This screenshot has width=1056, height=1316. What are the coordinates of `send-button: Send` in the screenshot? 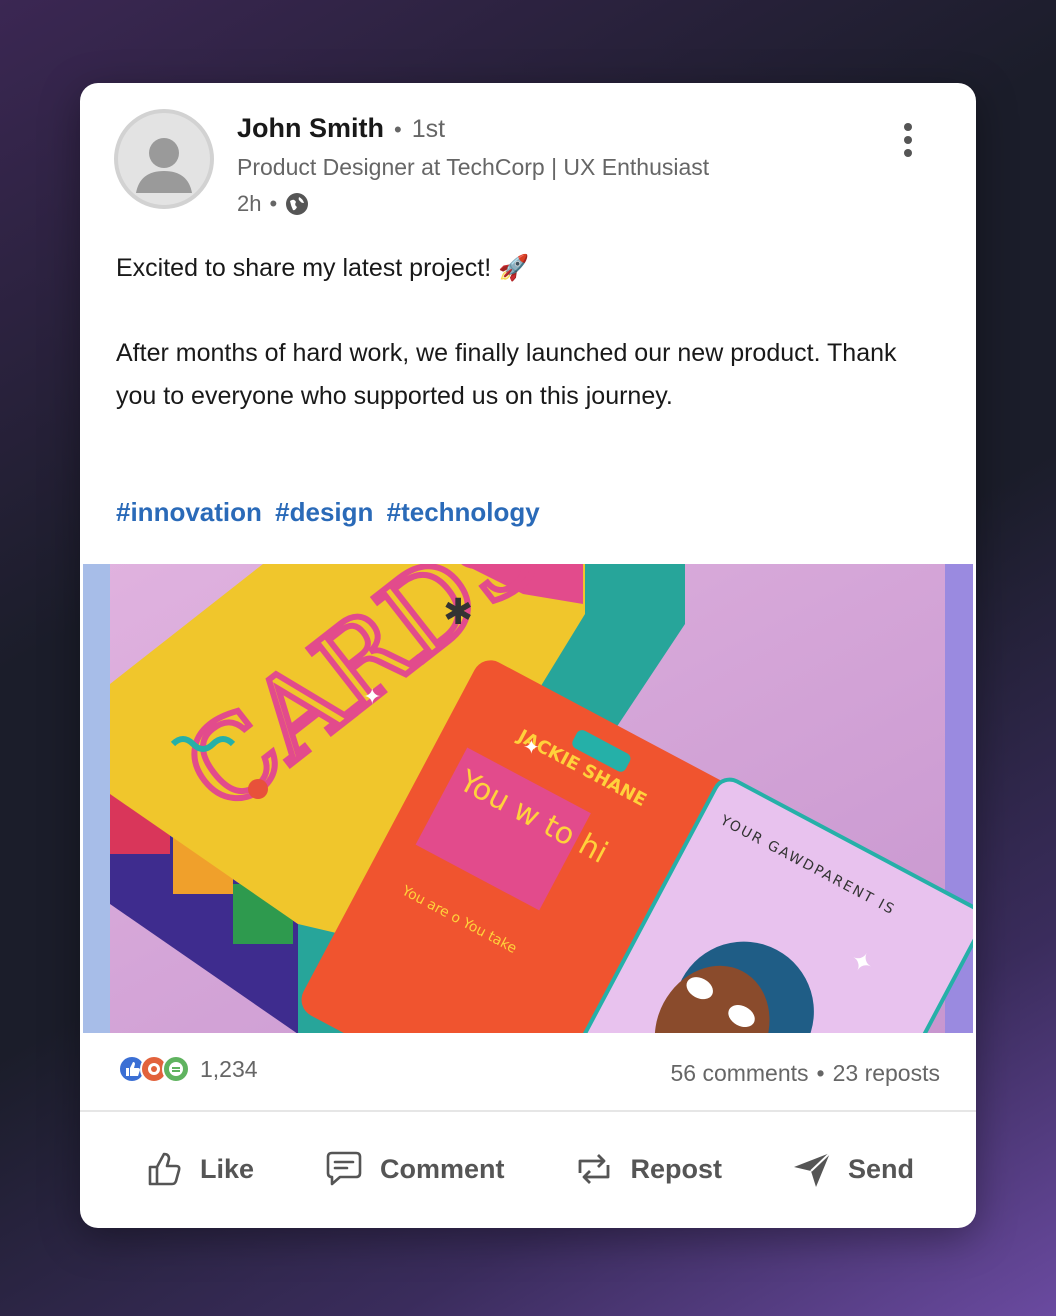 It's located at (852, 1169).